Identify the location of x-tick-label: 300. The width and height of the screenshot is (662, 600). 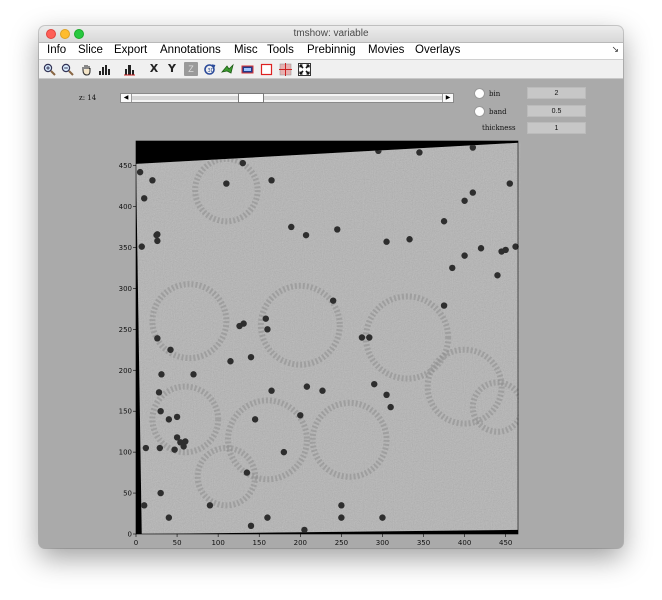
(382, 543).